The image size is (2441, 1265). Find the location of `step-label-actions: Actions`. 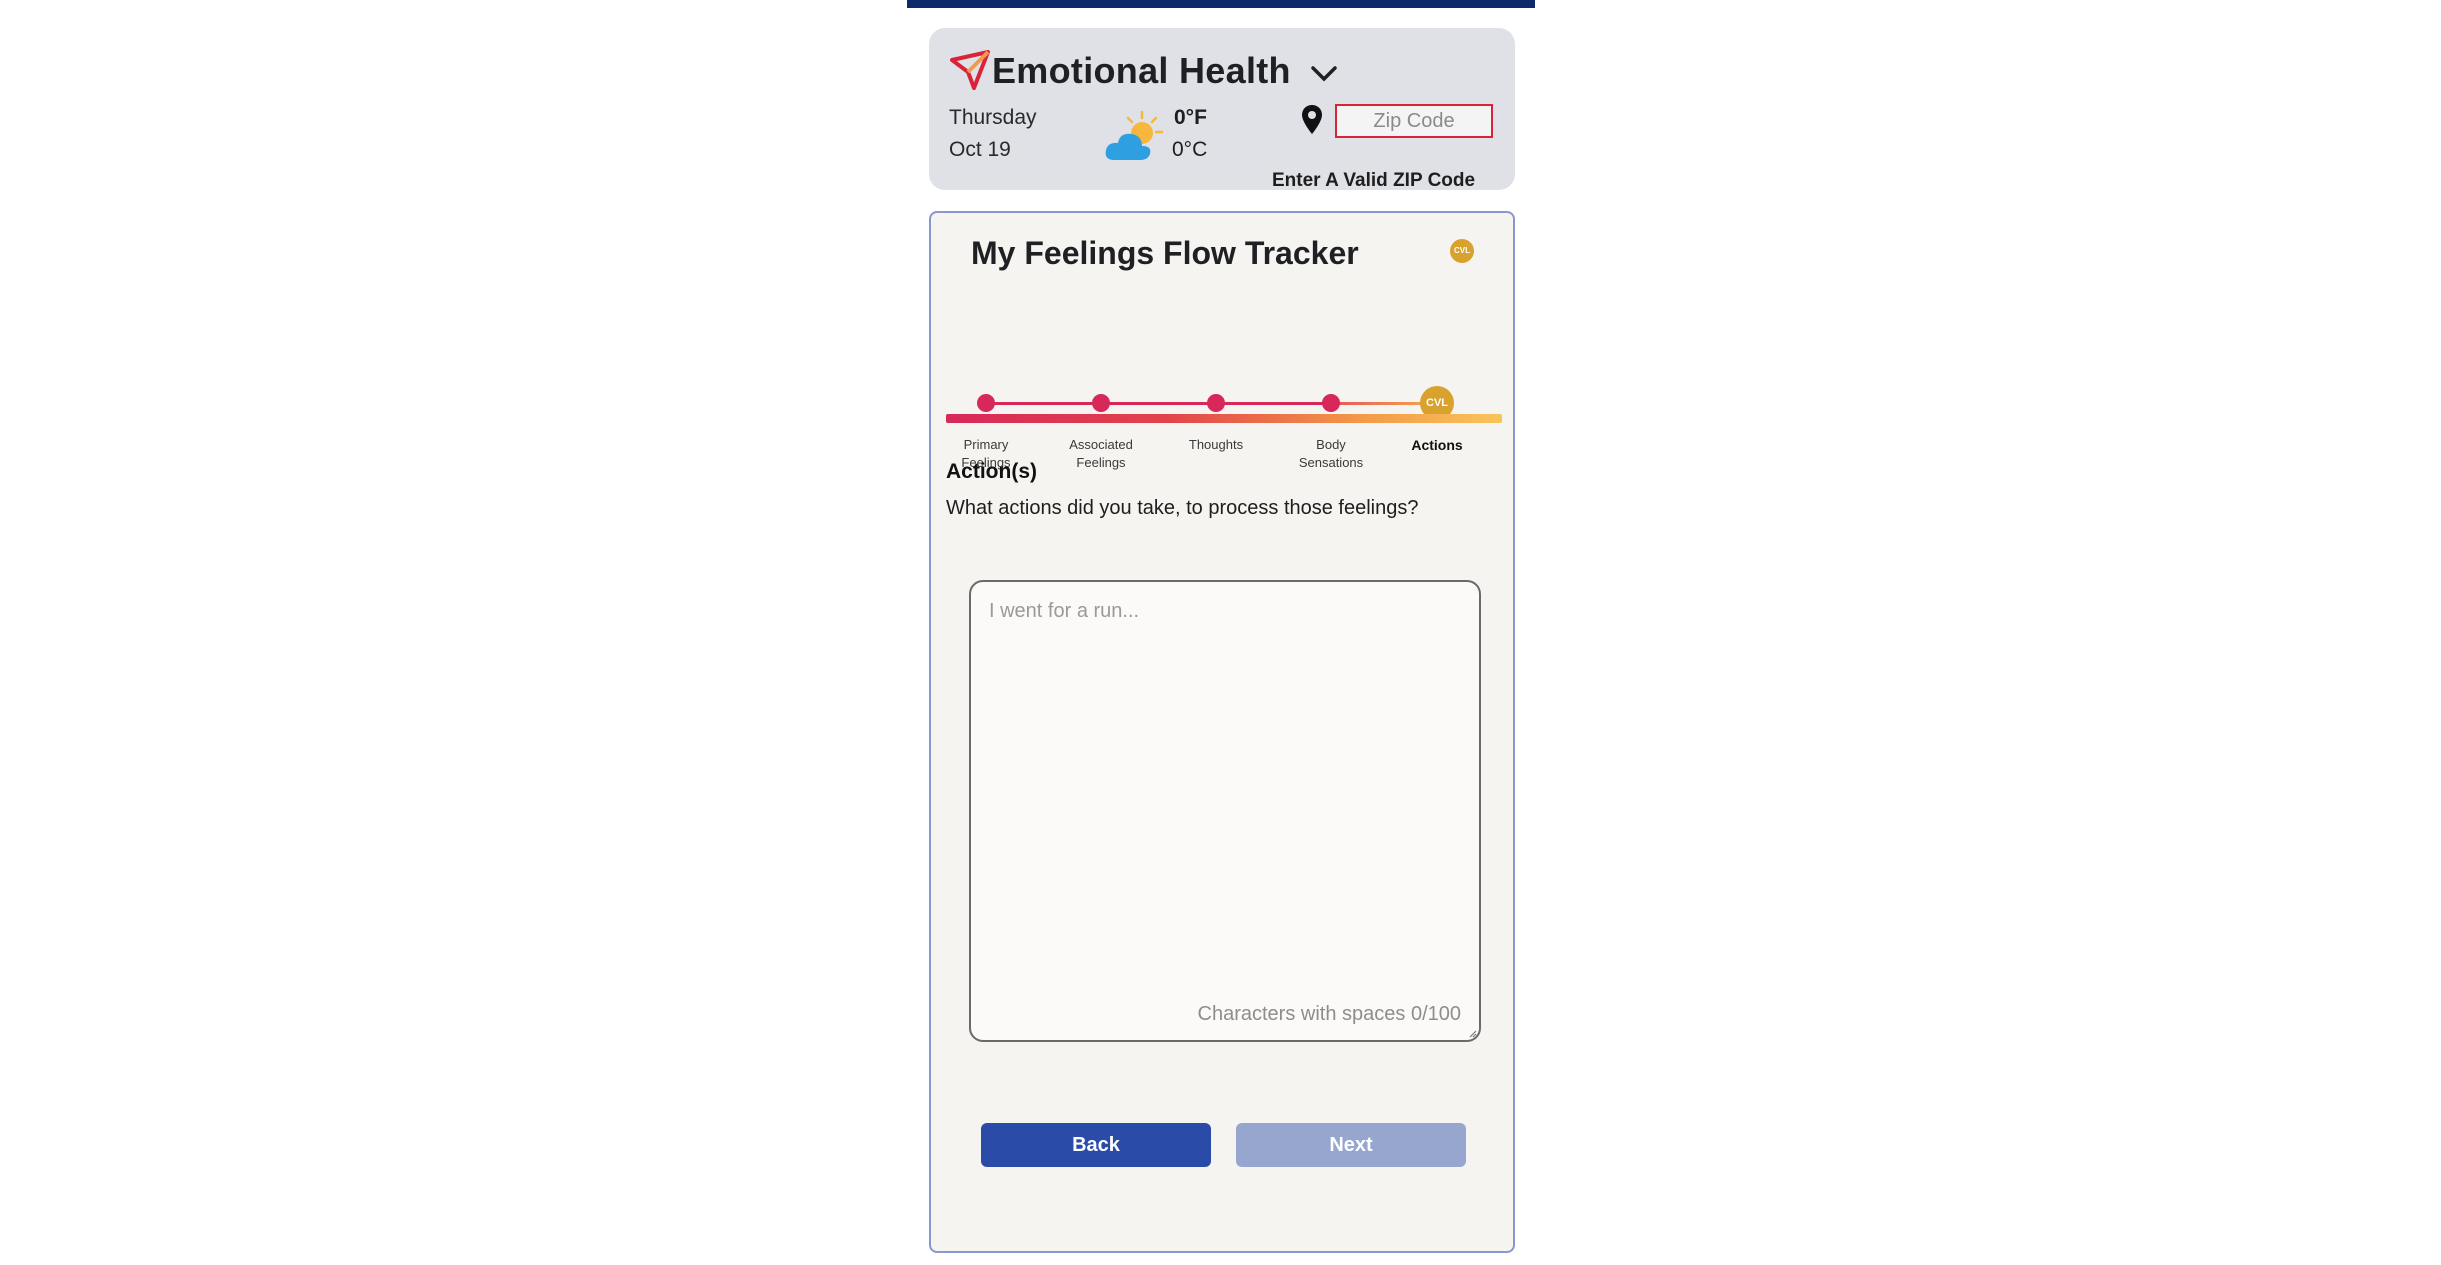

step-label-actions: Actions is located at coordinates (1437, 445).